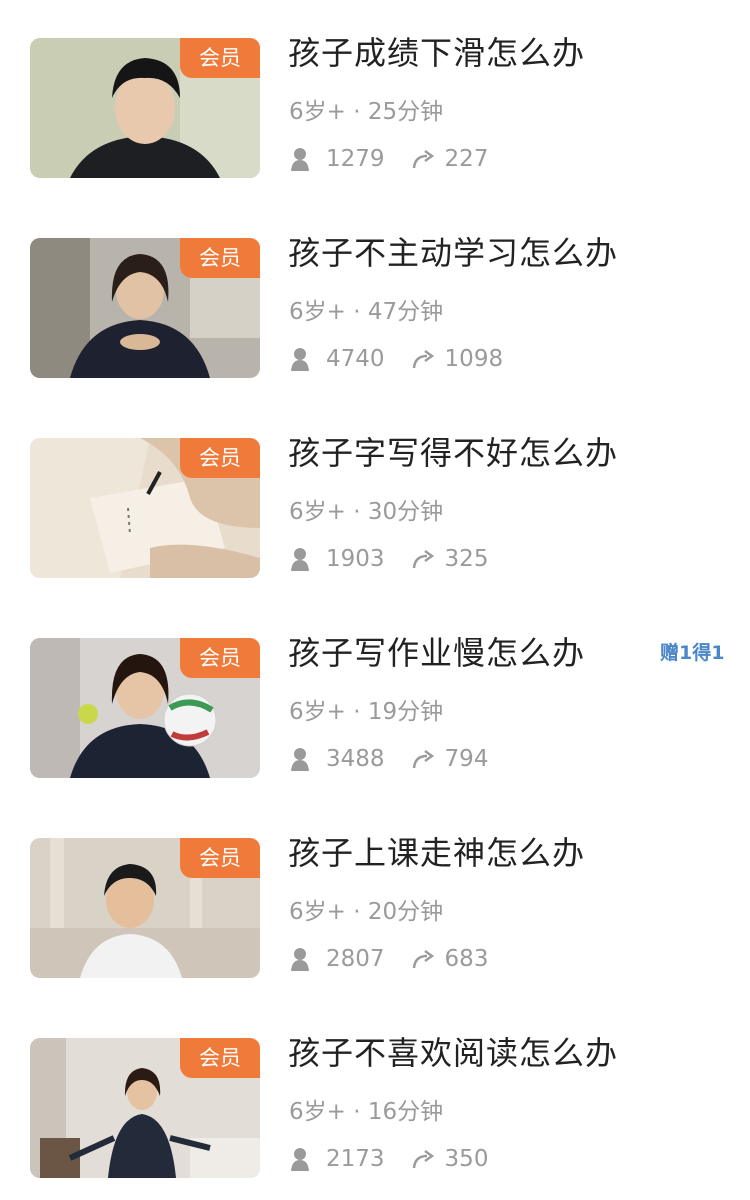 This screenshot has width=750, height=1200. Describe the element at coordinates (366, 112) in the screenshot. I see `course-meta: 6岁+ · 25分钟` at that location.